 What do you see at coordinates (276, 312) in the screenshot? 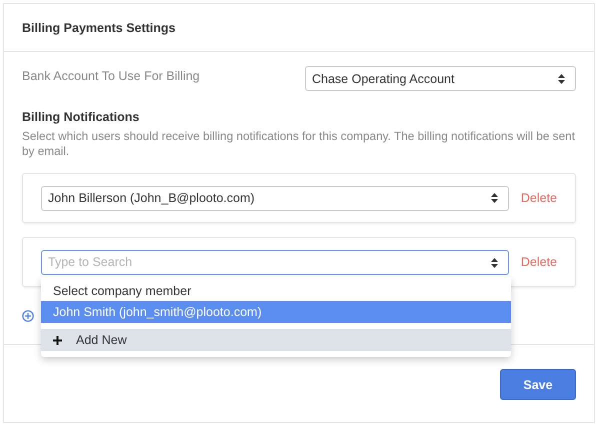
I see `dropdown-option: John Smith (john_smith@plooto.com)` at bounding box center [276, 312].